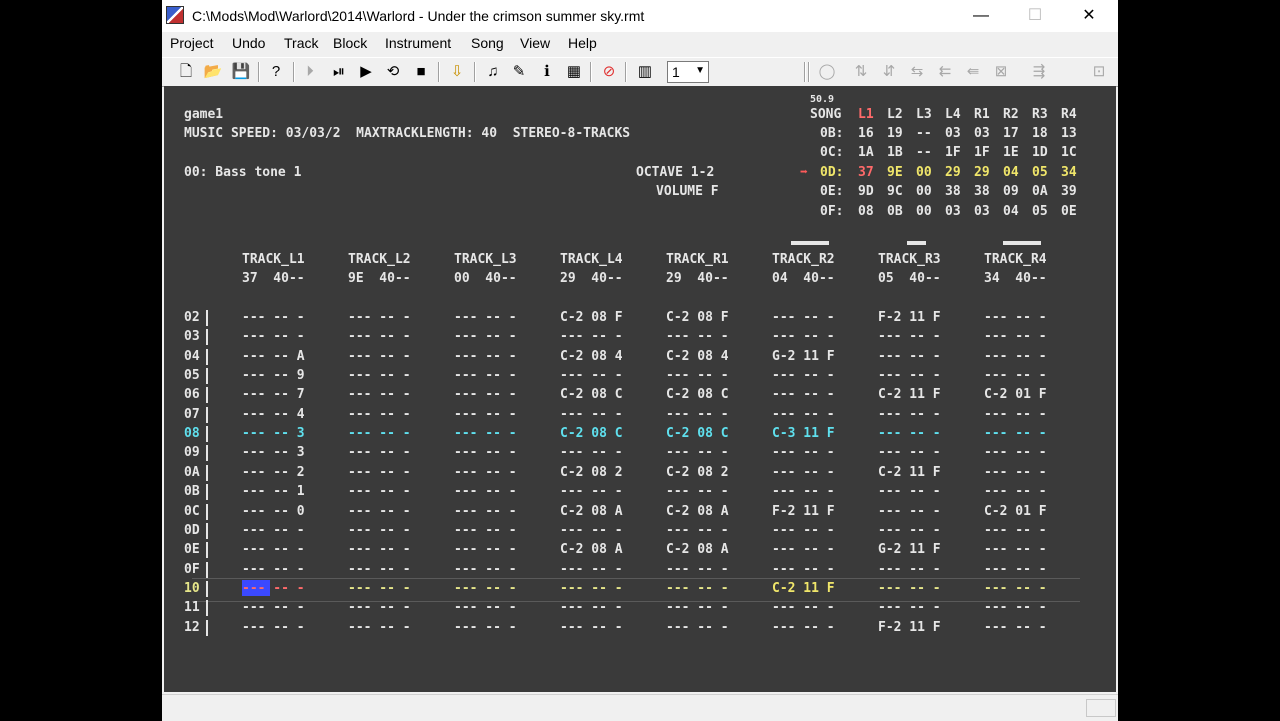 The image size is (1280, 721). I want to click on pattern-cell: --- -- A, so click(273, 357).